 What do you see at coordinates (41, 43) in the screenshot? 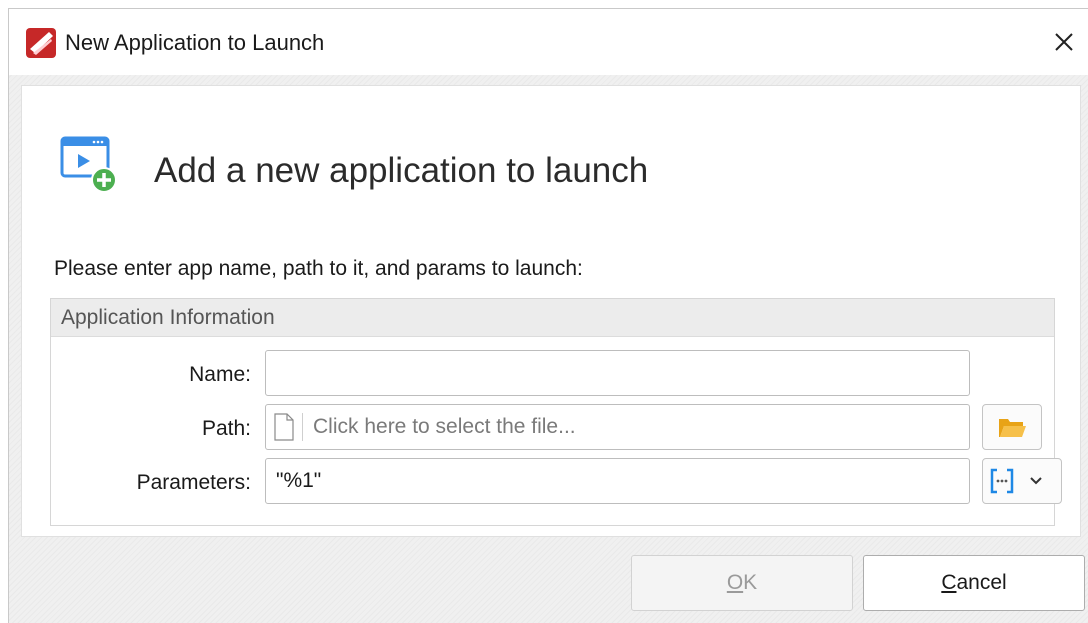
I see `pdf-xchange-logo-icon` at bounding box center [41, 43].